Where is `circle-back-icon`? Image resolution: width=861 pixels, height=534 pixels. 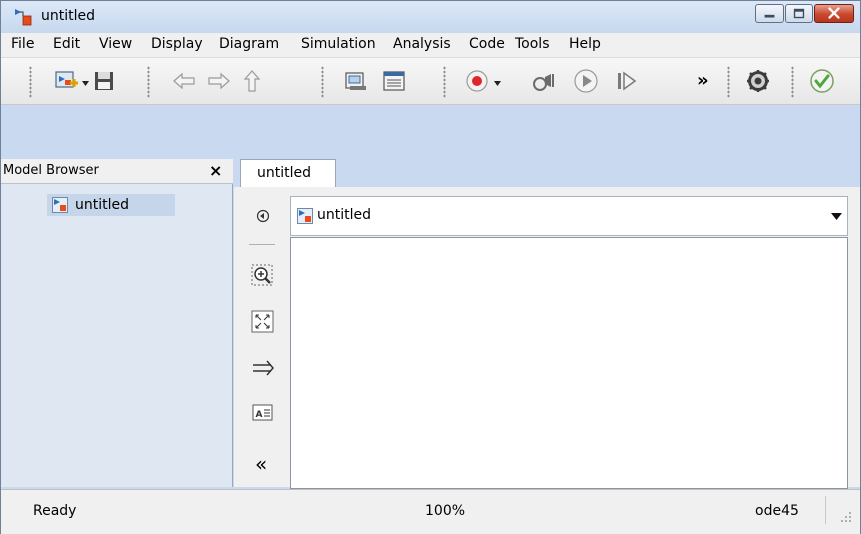 circle-back-icon is located at coordinates (263, 216).